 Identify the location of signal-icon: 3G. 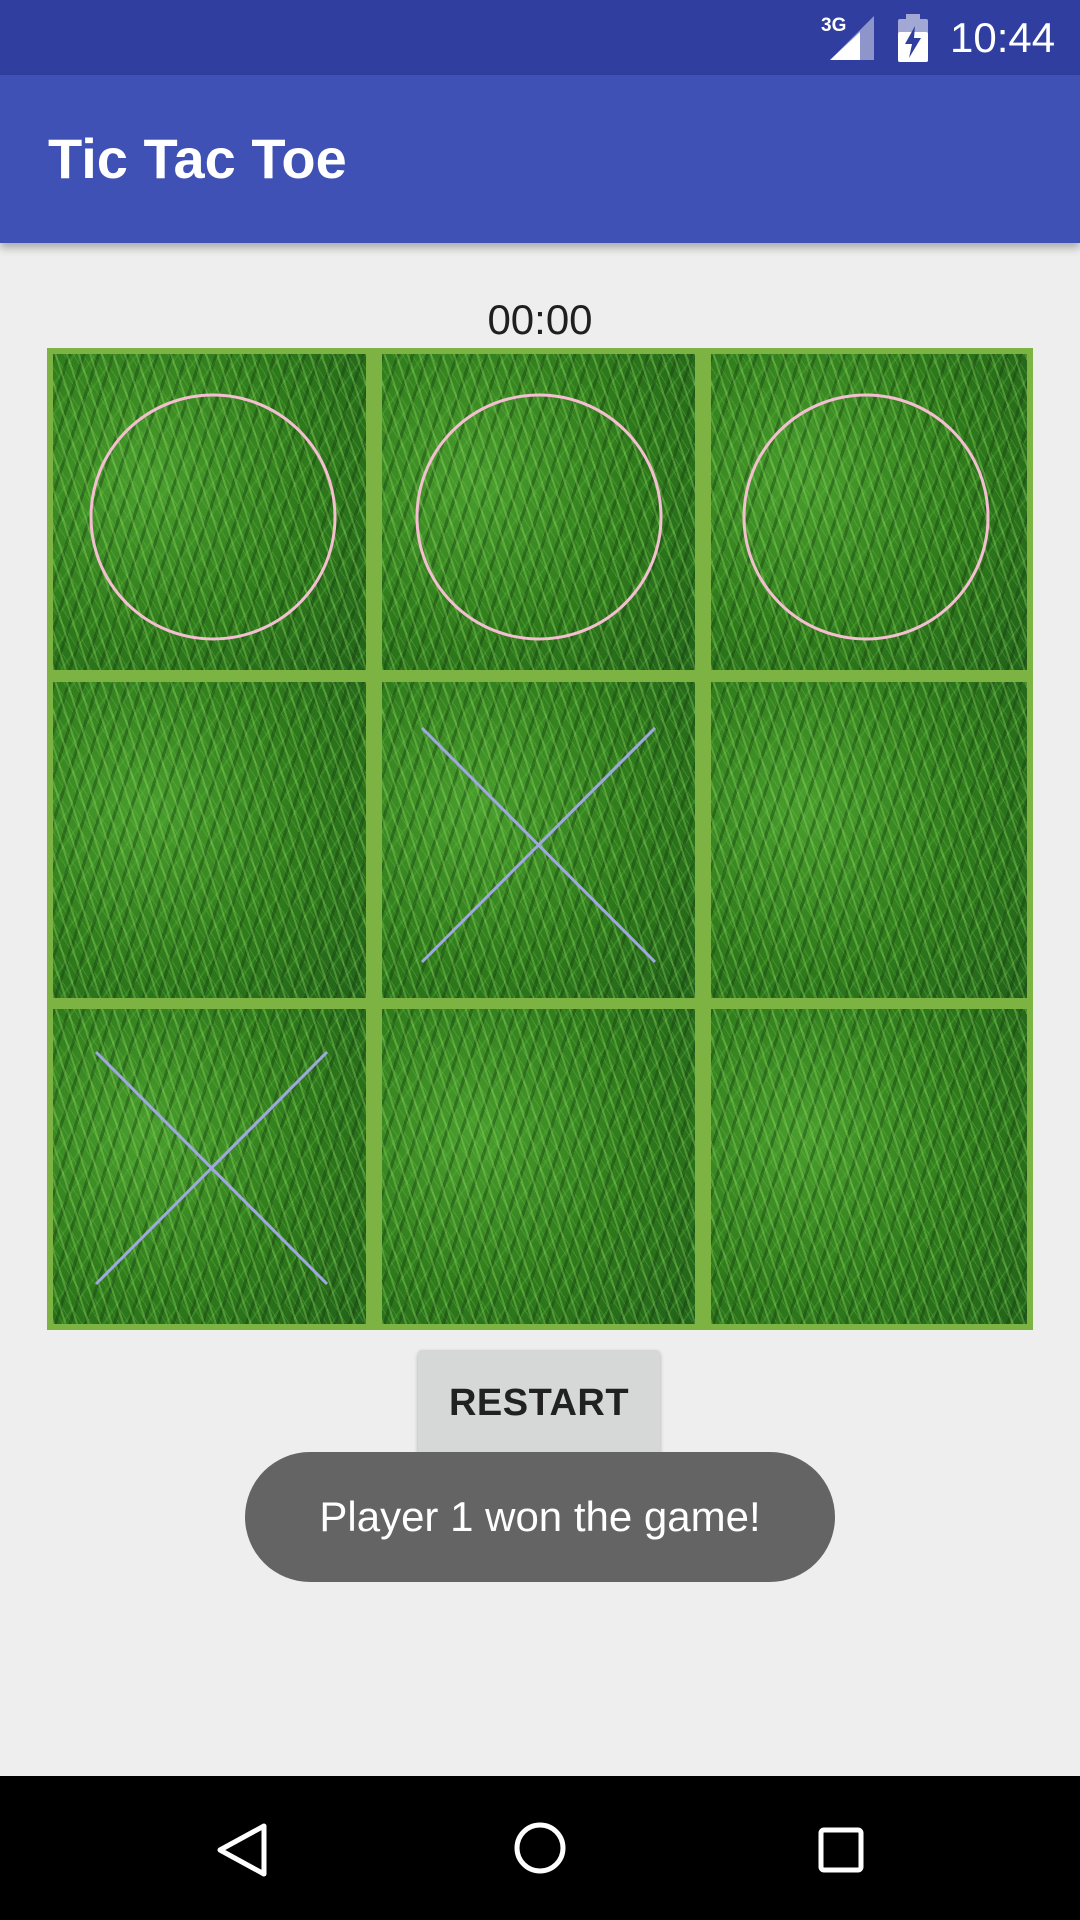
(847, 37).